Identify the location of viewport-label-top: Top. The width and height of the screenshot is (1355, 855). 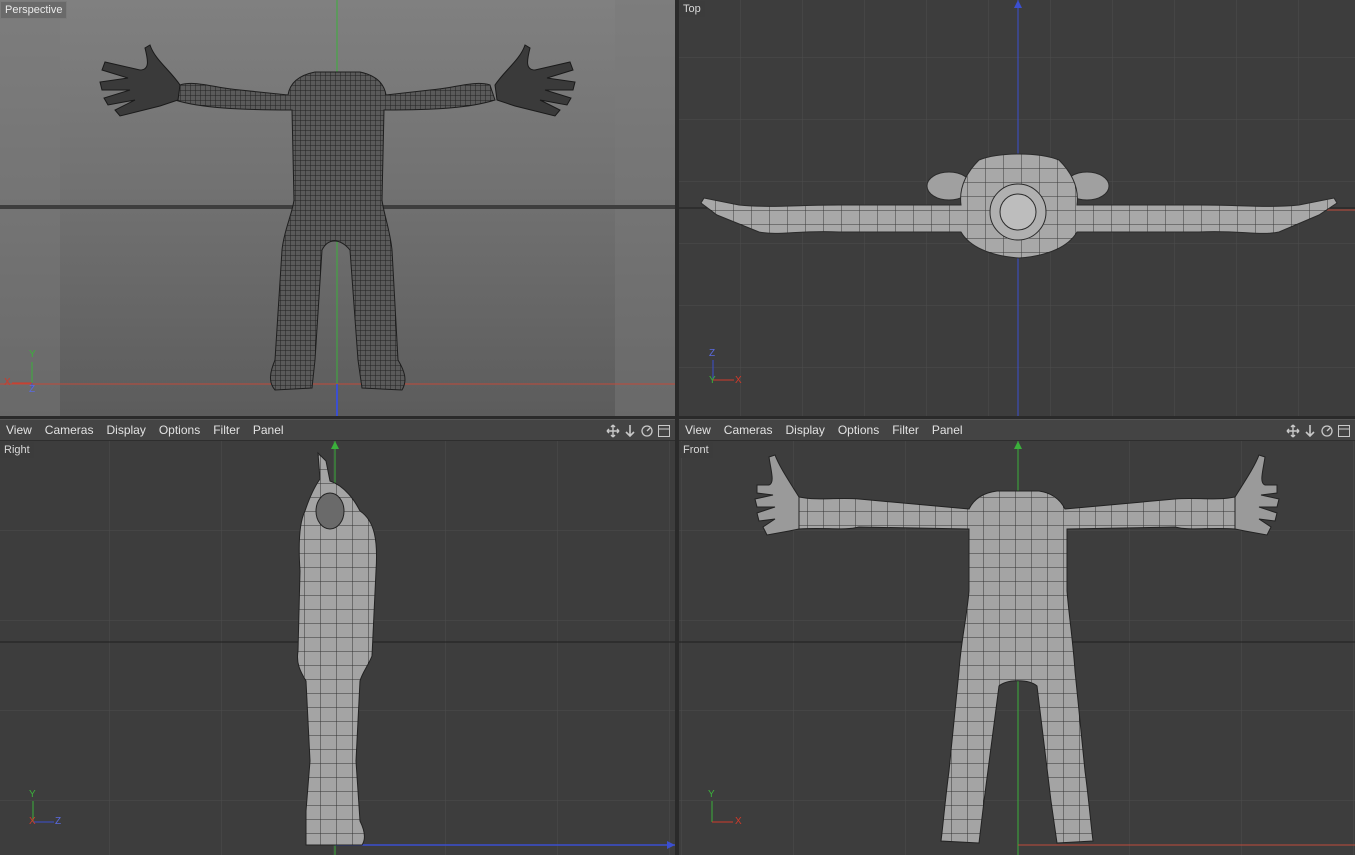
(692, 9).